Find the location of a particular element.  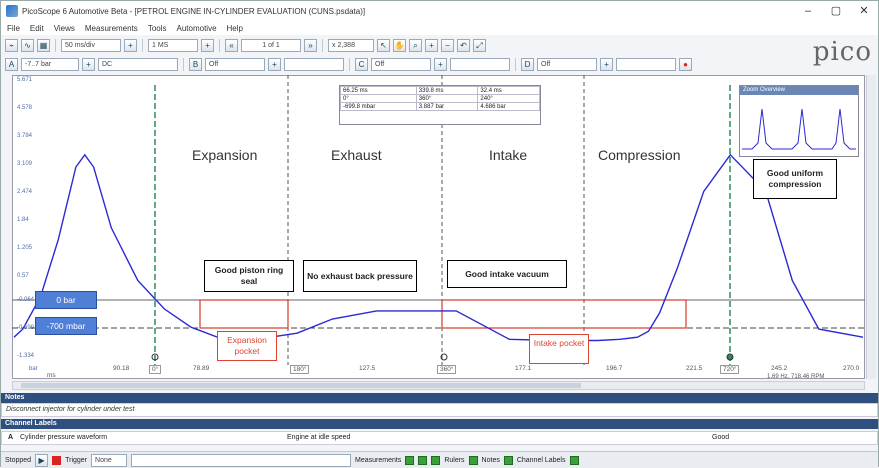

channel-c-coupling is located at coordinates (480, 64).